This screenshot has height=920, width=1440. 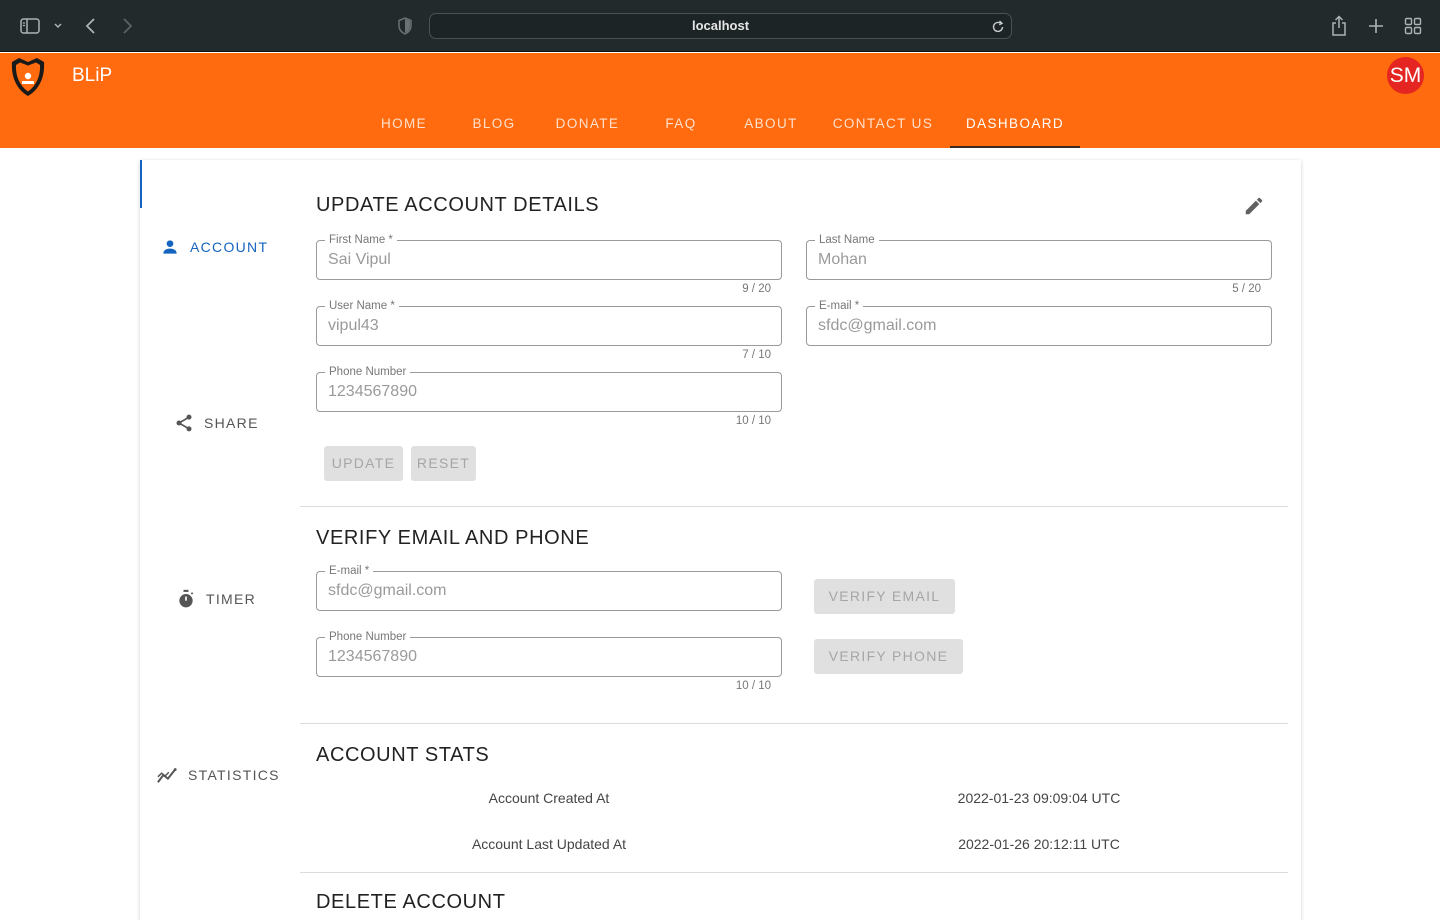 I want to click on new-tab-icon, so click(x=1376, y=26).